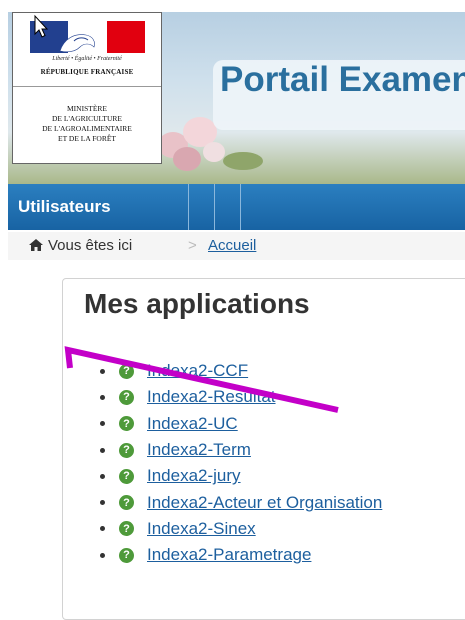 The width and height of the screenshot is (465, 620). I want to click on panel-title: Mes applications, so click(197, 303).